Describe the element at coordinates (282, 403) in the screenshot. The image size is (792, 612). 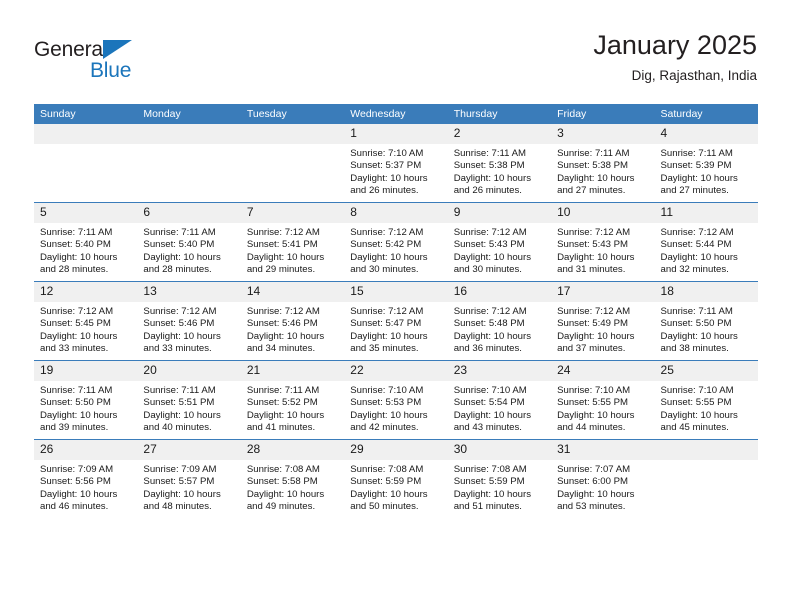
I see `sunset-text: Sunset: 5:52 PM` at that location.